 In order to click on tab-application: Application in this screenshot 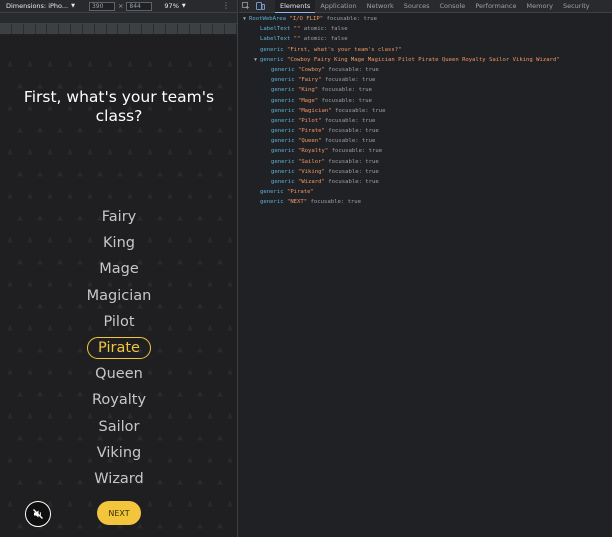, I will do `click(338, 6)`.